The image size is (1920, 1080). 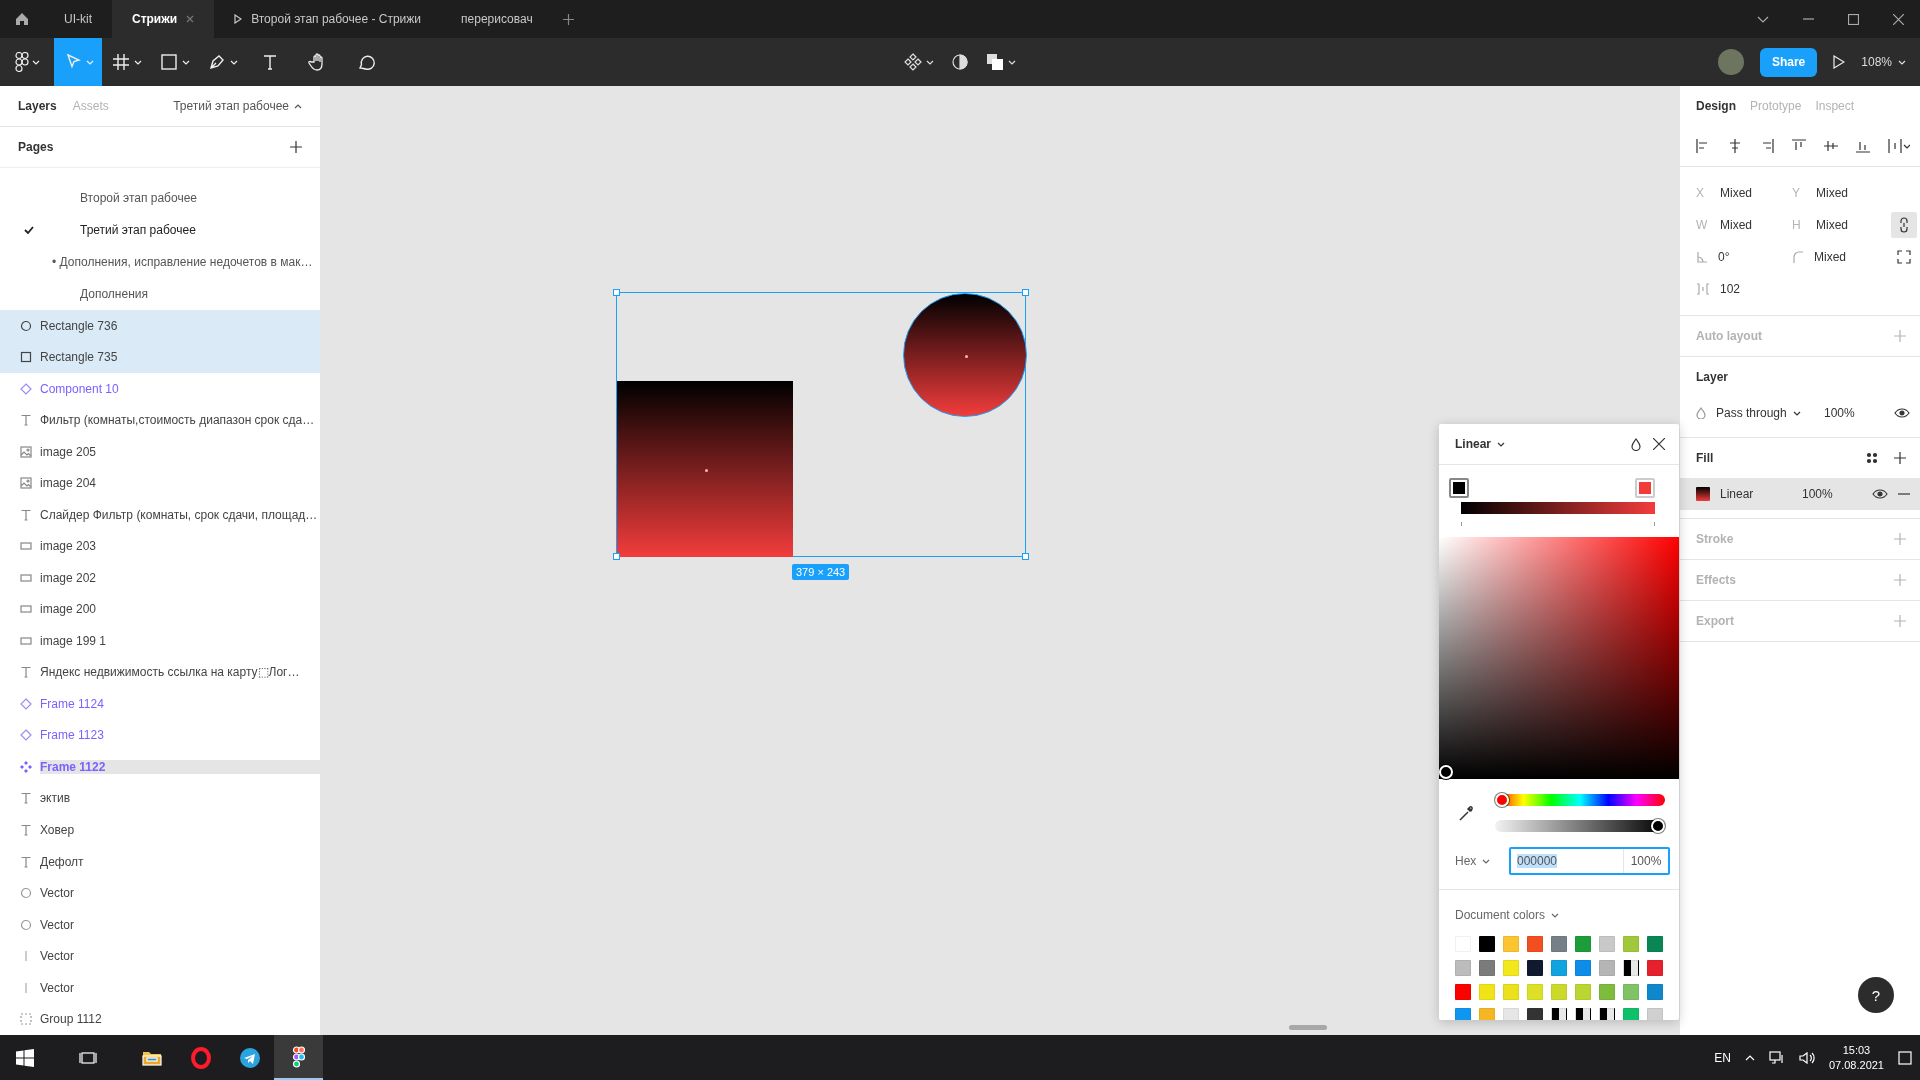 I want to click on fill-swatch, so click(x=1703, y=494).